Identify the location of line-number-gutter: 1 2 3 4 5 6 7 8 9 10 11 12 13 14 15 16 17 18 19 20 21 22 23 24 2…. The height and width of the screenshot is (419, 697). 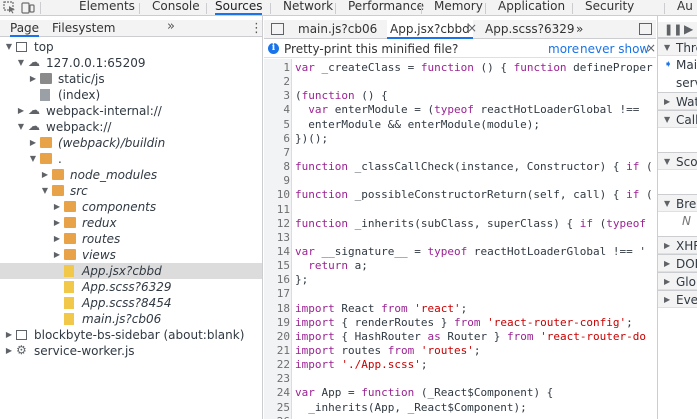
(278, 239).